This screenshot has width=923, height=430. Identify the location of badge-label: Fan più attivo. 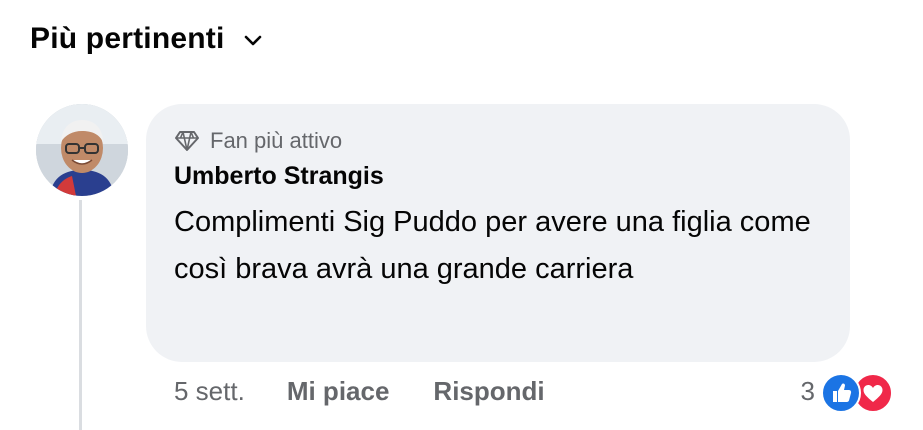
(276, 140).